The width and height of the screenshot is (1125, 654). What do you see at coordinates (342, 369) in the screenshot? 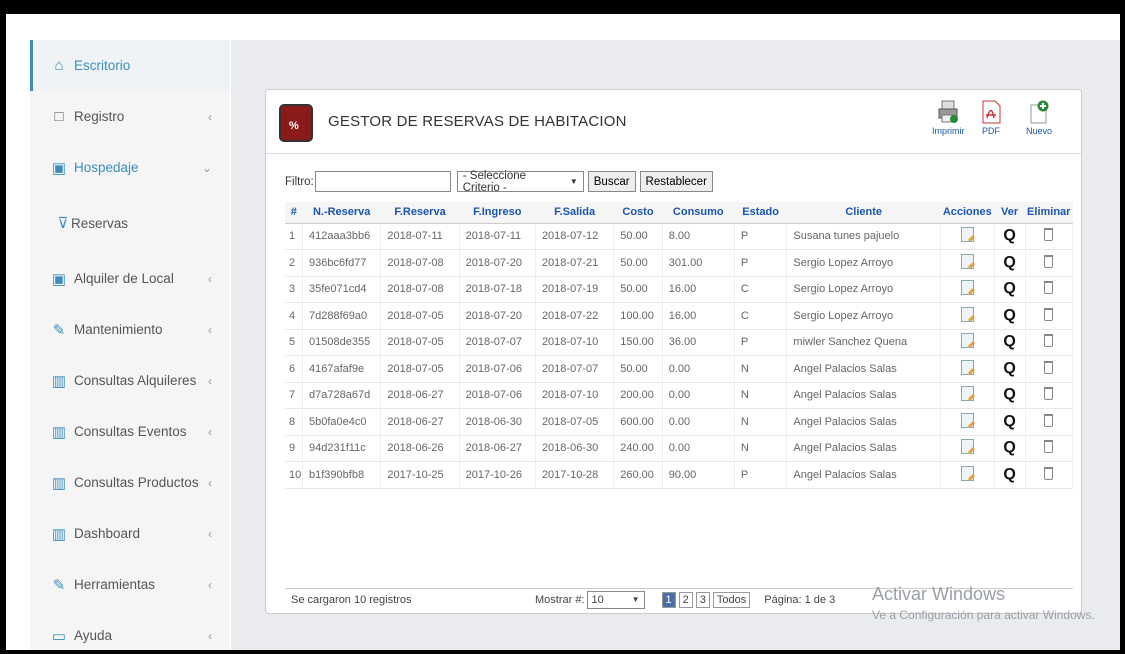
I see `table-cell: 4167afaf9e` at bounding box center [342, 369].